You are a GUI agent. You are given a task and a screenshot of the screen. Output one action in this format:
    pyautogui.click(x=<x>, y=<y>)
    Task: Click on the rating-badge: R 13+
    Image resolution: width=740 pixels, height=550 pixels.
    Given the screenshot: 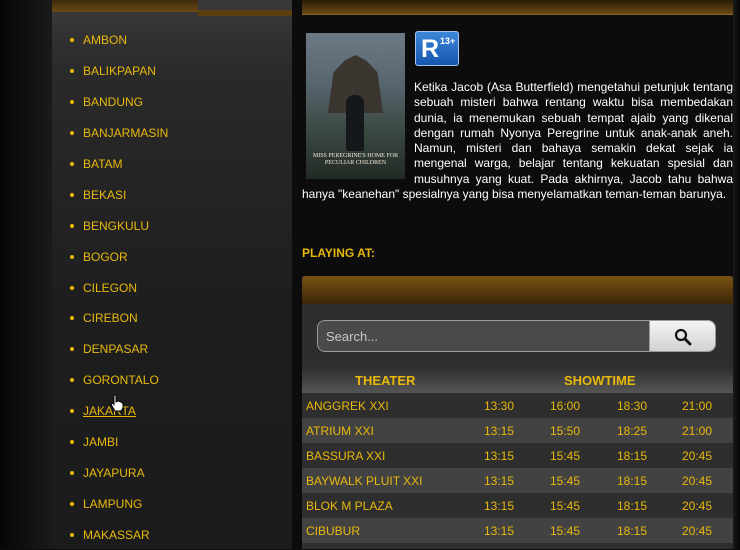 What is the action you would take?
    pyautogui.click(x=437, y=48)
    